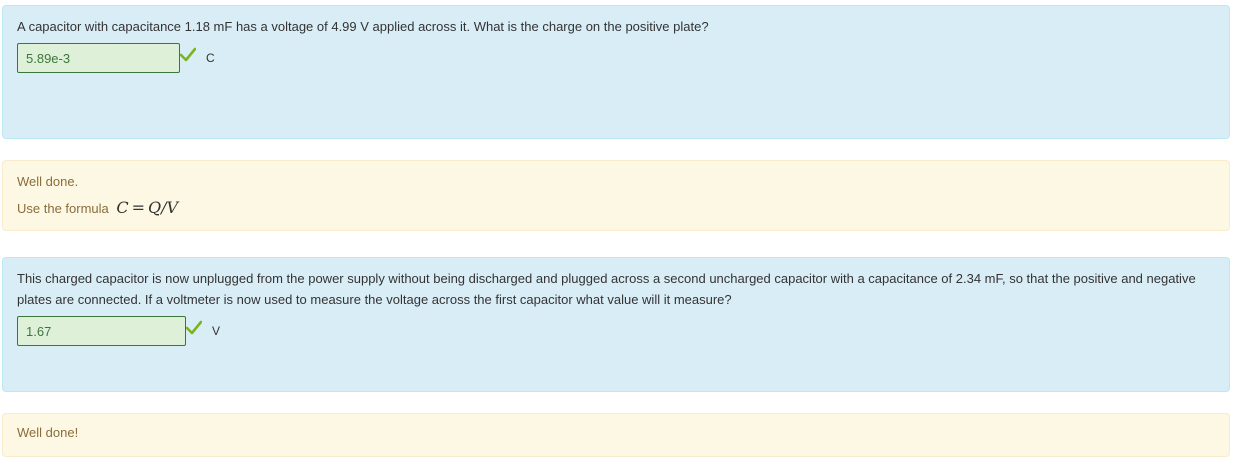  What do you see at coordinates (616, 58) in the screenshot?
I see `answer-row: C` at bounding box center [616, 58].